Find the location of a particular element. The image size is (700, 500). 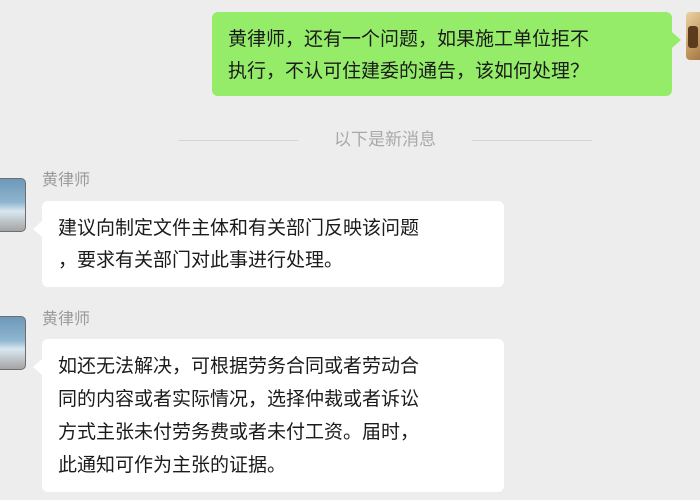

new-messages-divider: 以下是新消息 is located at coordinates (385, 140).